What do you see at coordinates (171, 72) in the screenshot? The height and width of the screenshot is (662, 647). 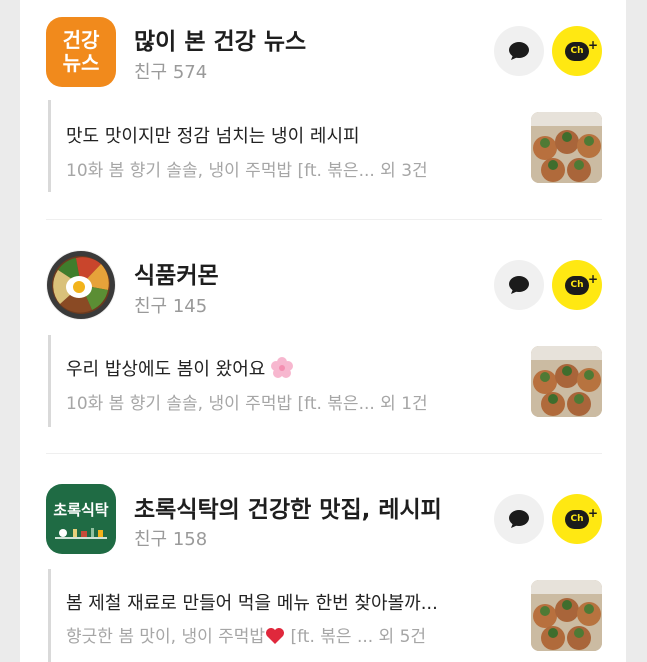 I see `channel-friend-count: 친구 574` at bounding box center [171, 72].